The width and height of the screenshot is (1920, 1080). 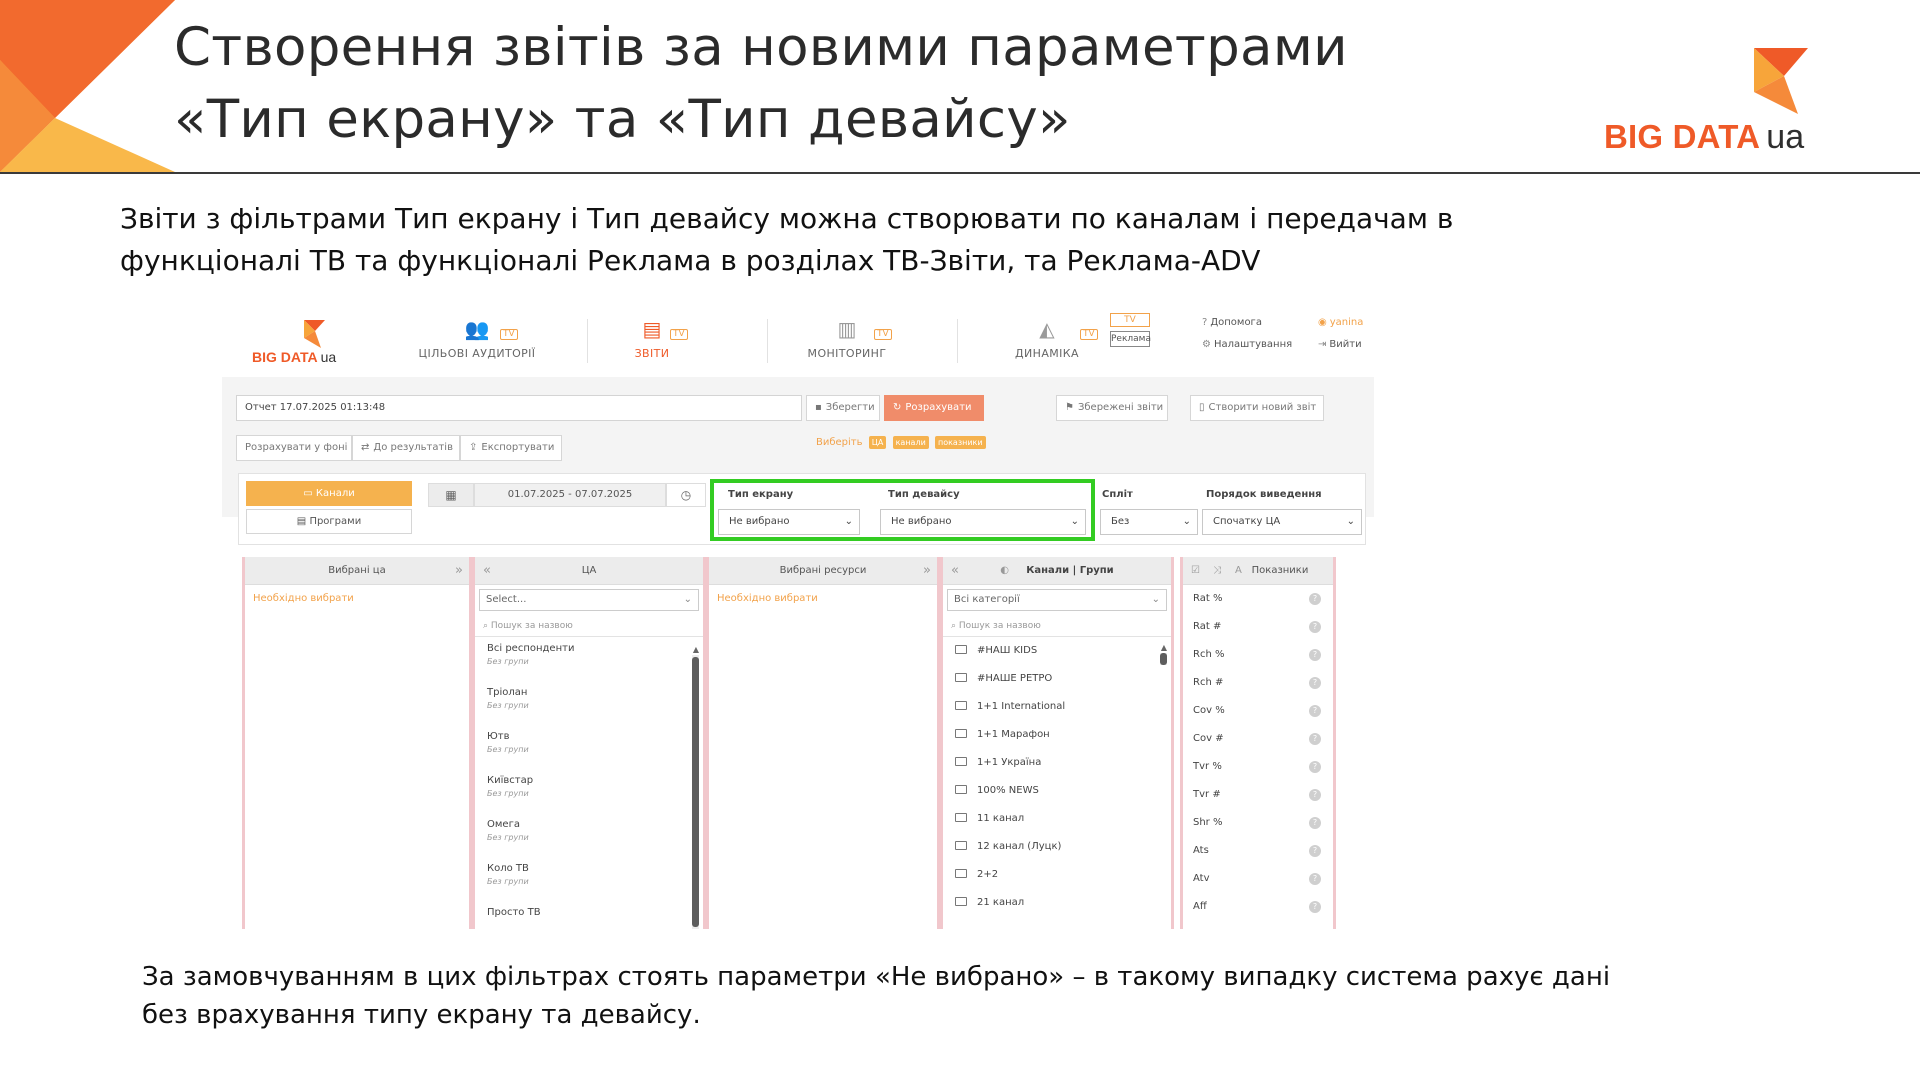 What do you see at coordinates (686, 495) in the screenshot?
I see `time-button: ◷` at bounding box center [686, 495].